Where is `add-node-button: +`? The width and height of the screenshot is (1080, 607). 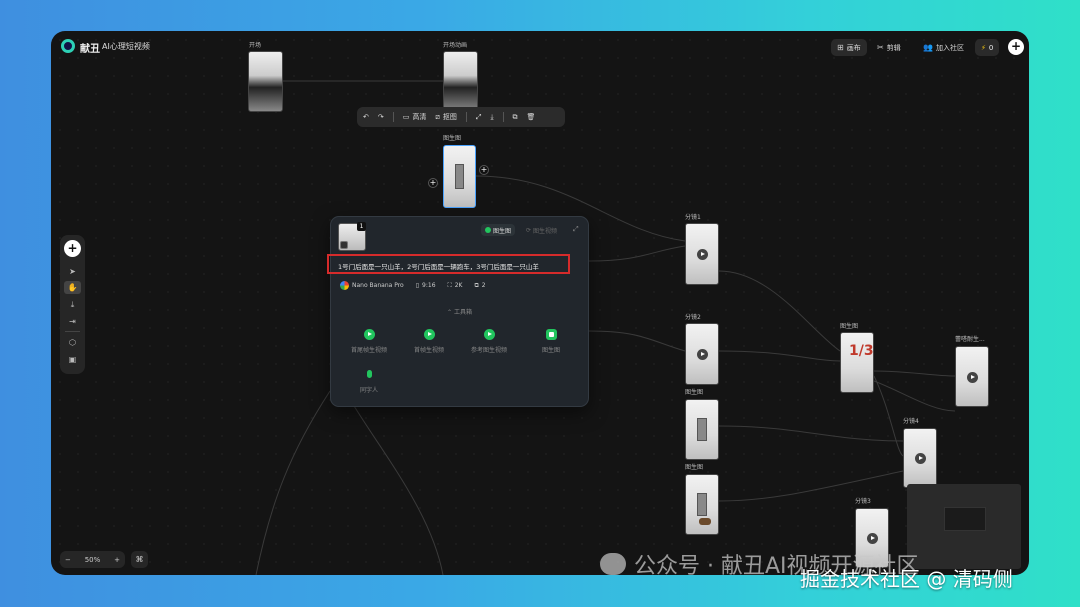
add-node-button: + is located at coordinates (72, 248).